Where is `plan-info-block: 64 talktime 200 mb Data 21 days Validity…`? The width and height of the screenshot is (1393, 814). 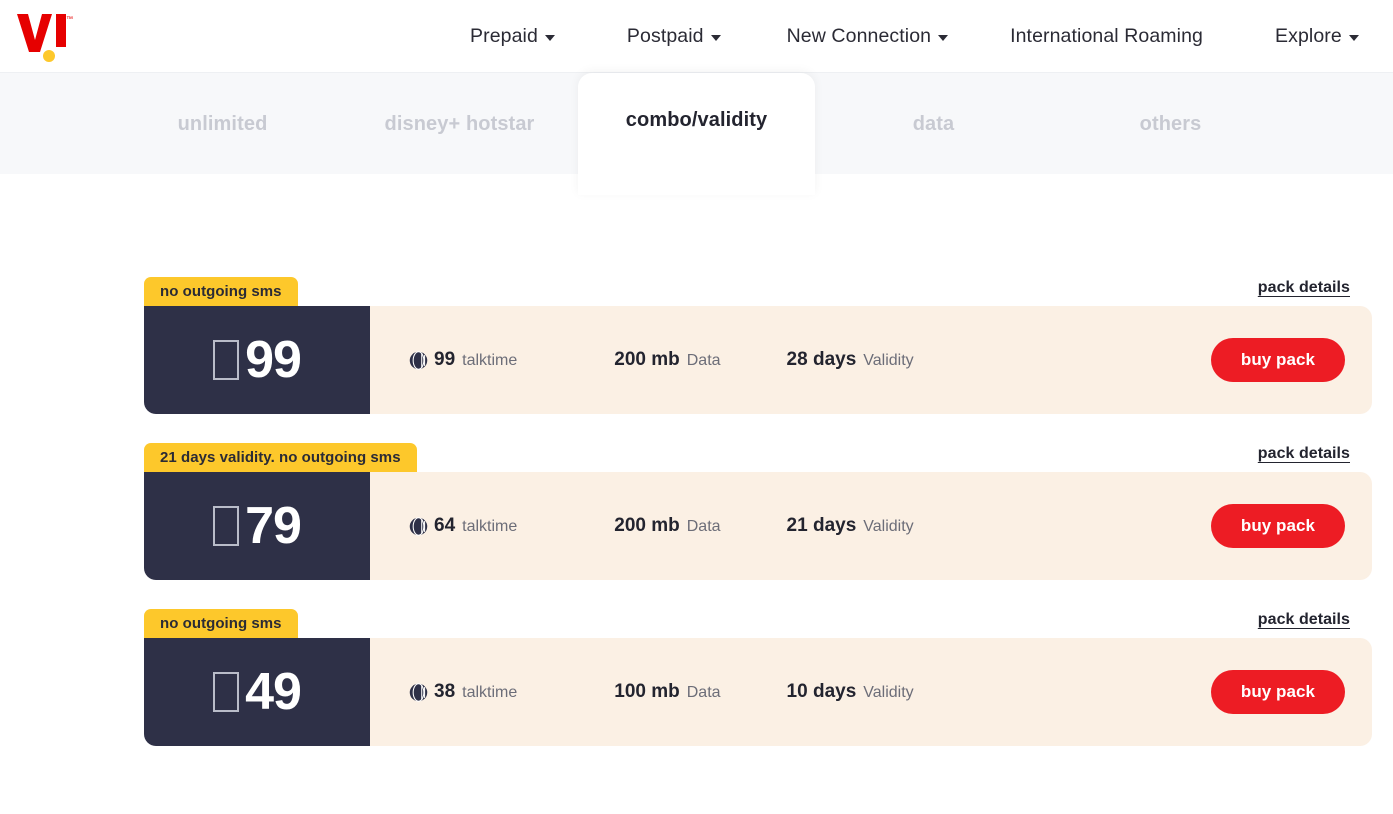
plan-info-block: 64 talktime 200 mb Data 21 days Validity… is located at coordinates (871, 526).